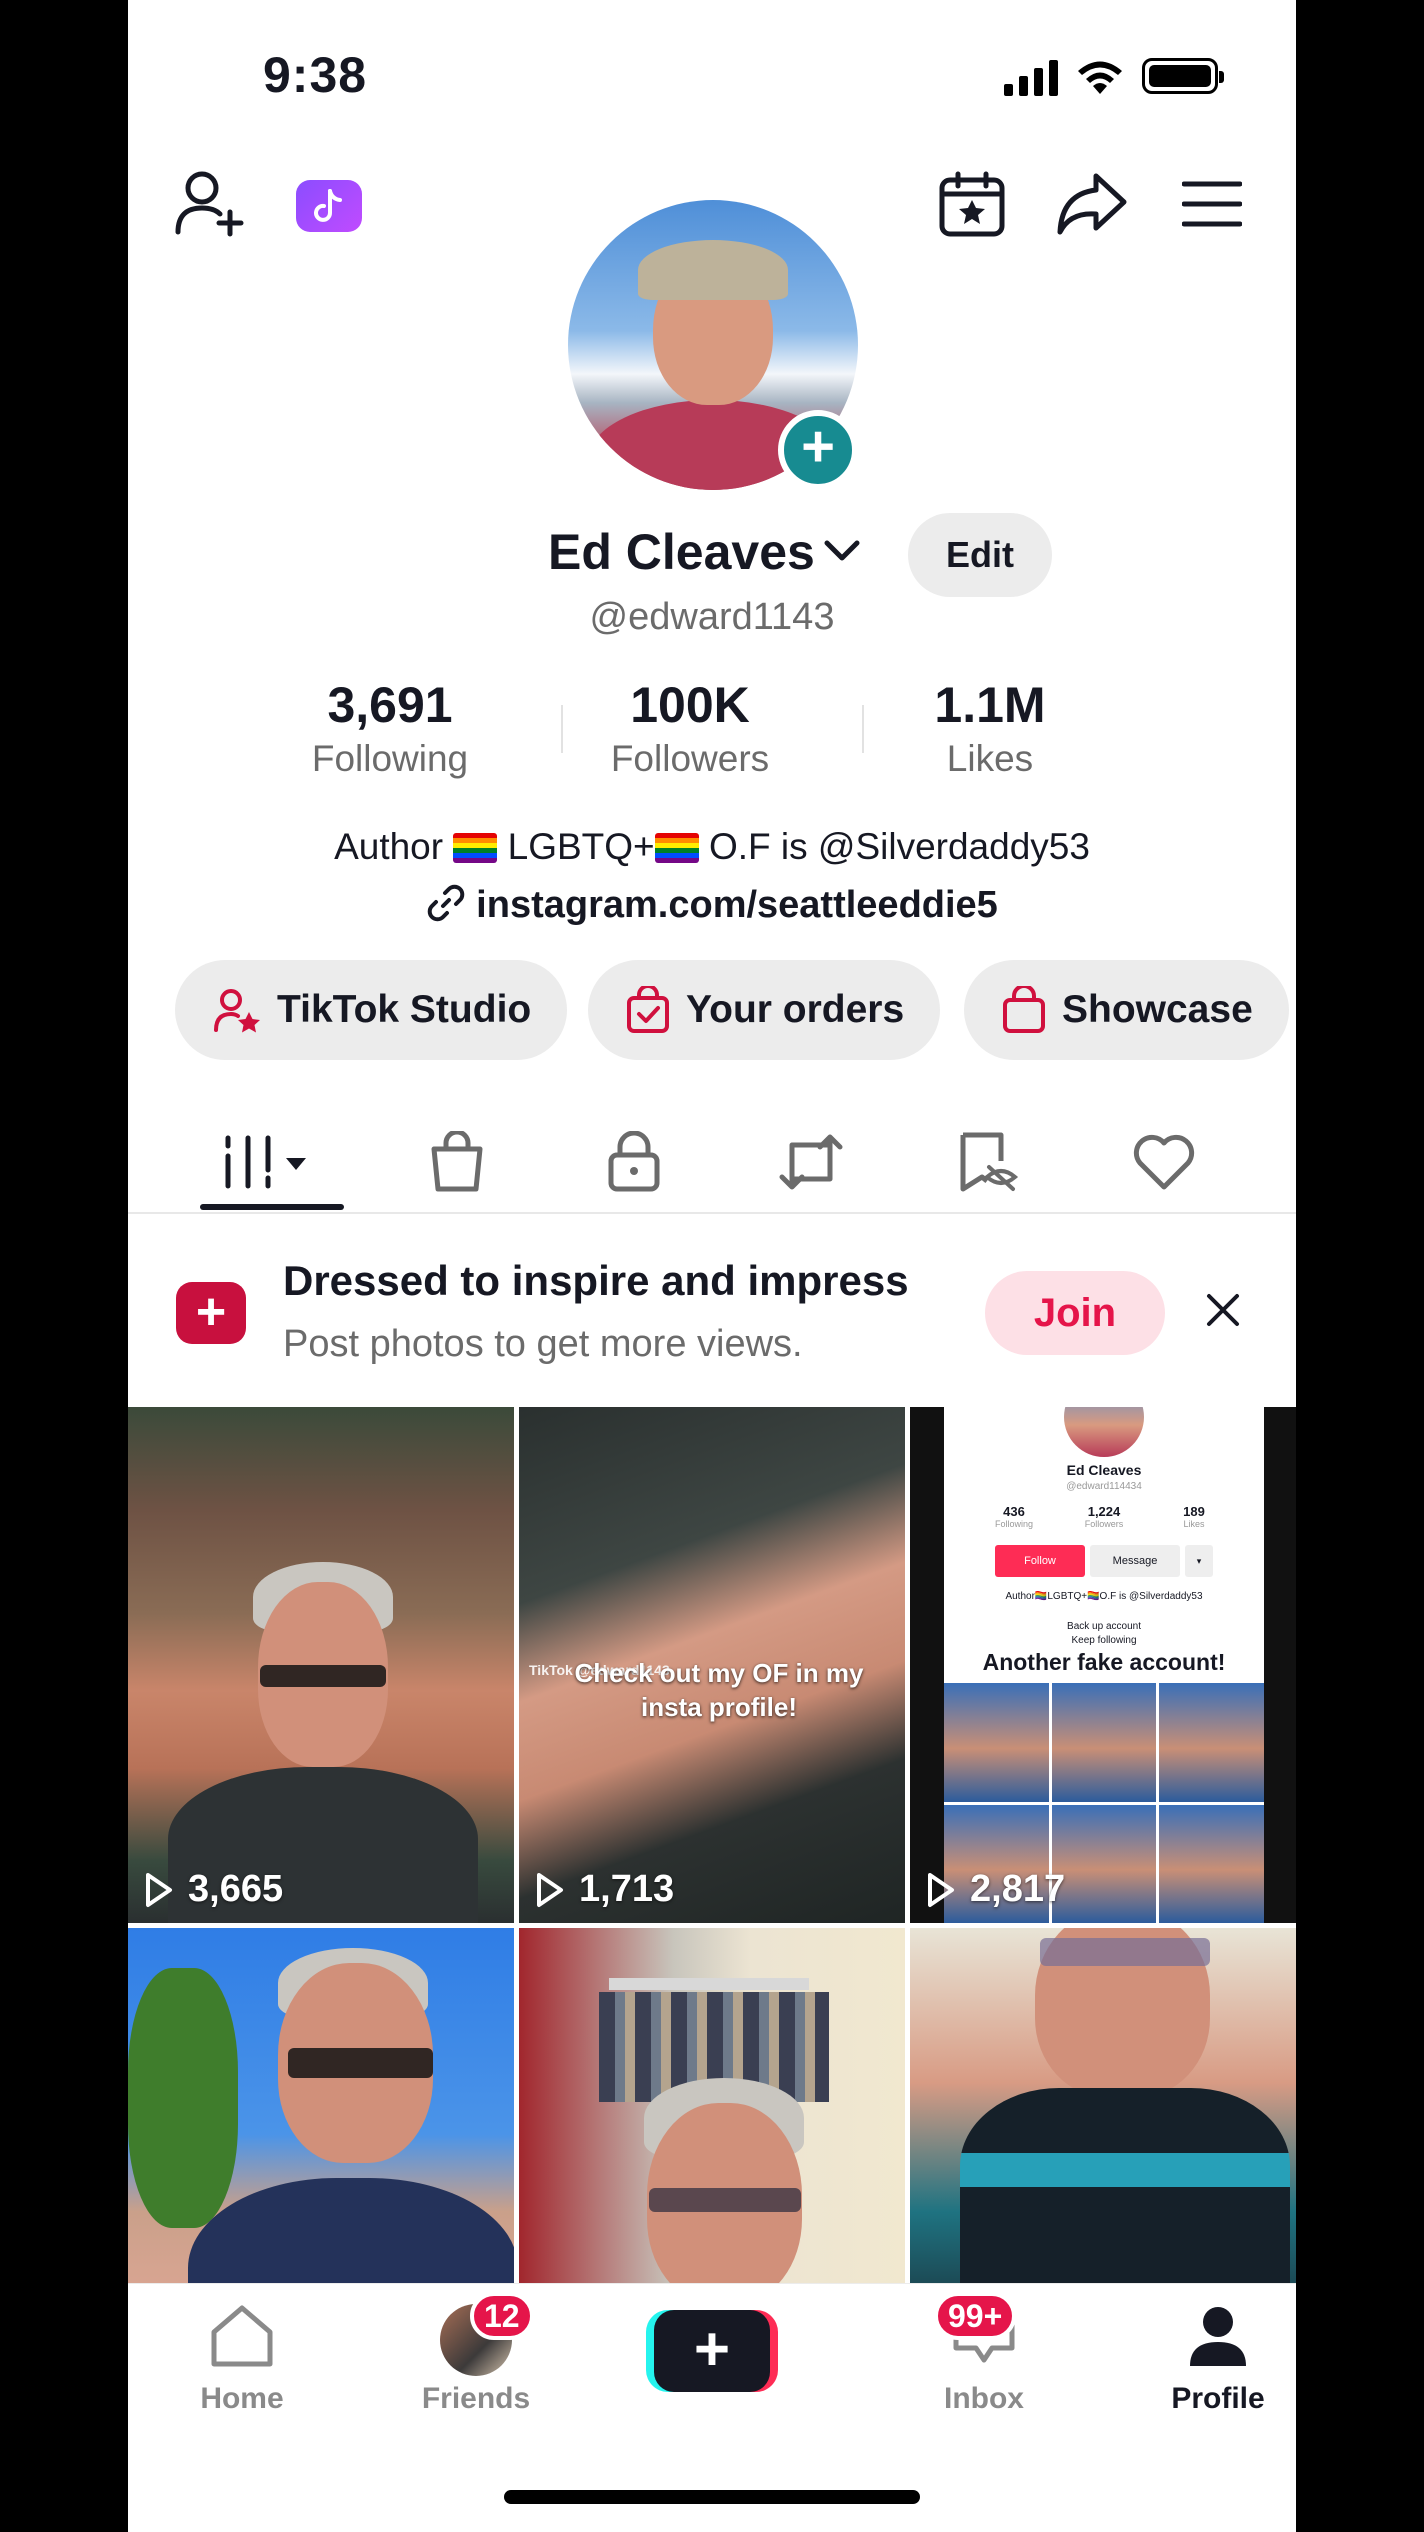 The image size is (1424, 2532). Describe the element at coordinates (390, 705) in the screenshot. I see `stat-following-value: 3,691` at that location.